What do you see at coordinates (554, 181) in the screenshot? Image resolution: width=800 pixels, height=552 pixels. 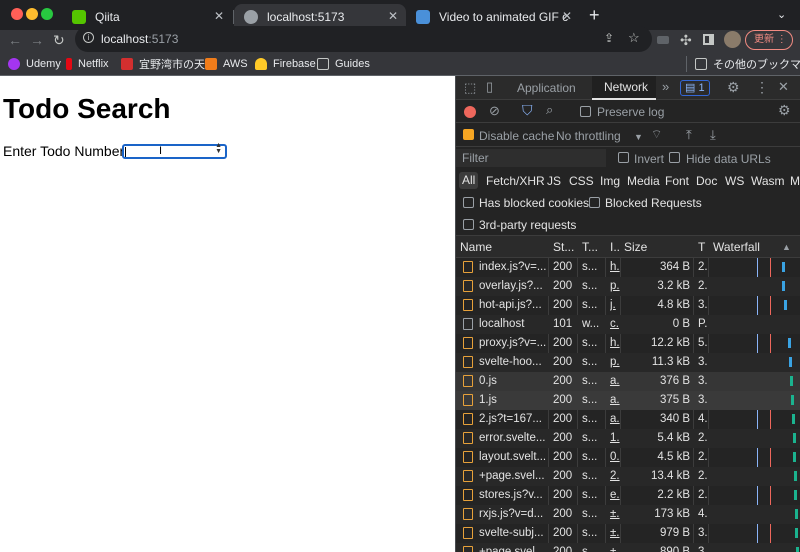 I see `type-js: JS` at bounding box center [554, 181].